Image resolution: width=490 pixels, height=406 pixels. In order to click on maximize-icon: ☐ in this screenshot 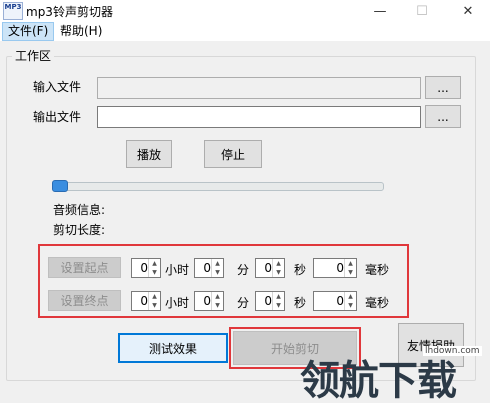, I will do `click(422, 11)`.